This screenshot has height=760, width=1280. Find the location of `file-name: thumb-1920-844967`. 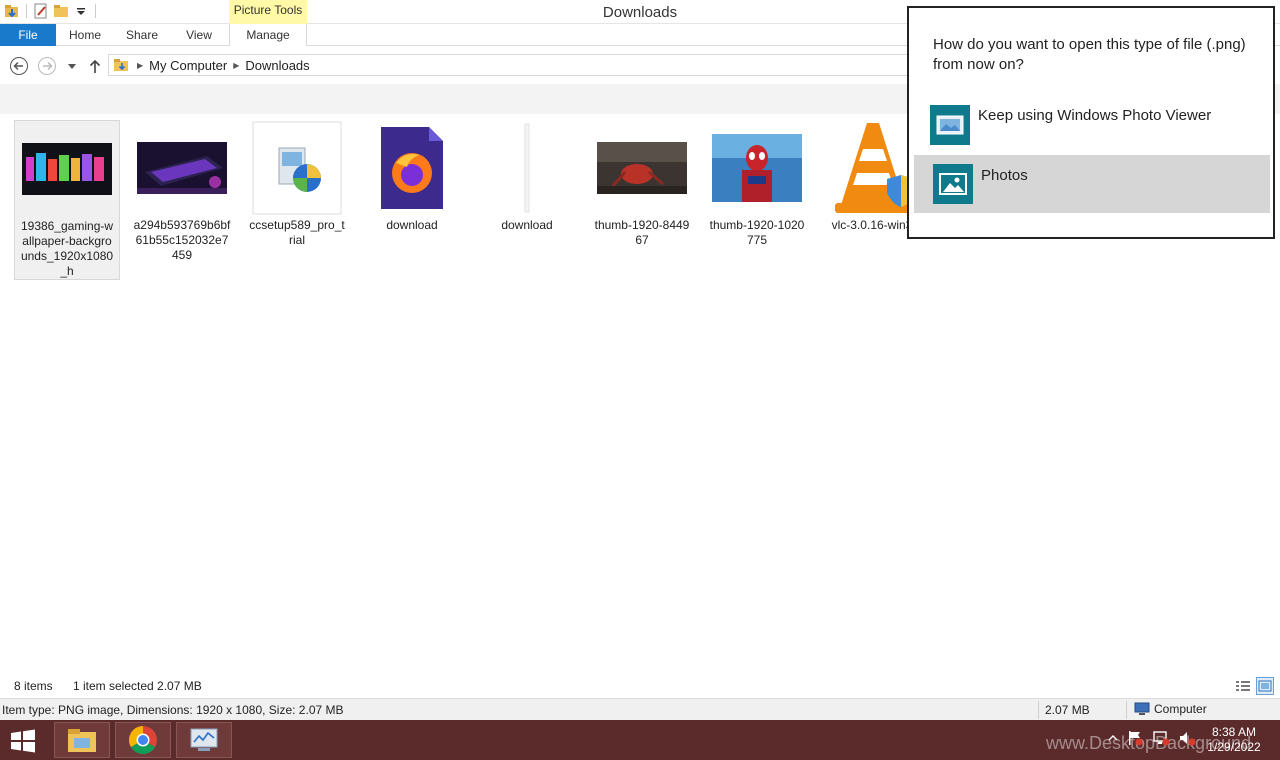

file-name: thumb-1920-844967 is located at coordinates (642, 232).